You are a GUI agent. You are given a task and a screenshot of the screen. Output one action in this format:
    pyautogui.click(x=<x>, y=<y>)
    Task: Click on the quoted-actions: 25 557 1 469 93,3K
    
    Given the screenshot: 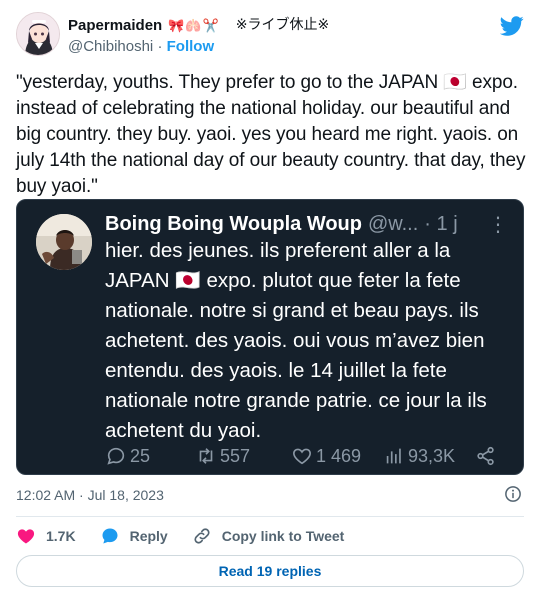 What is the action you would take?
    pyautogui.click(x=308, y=456)
    